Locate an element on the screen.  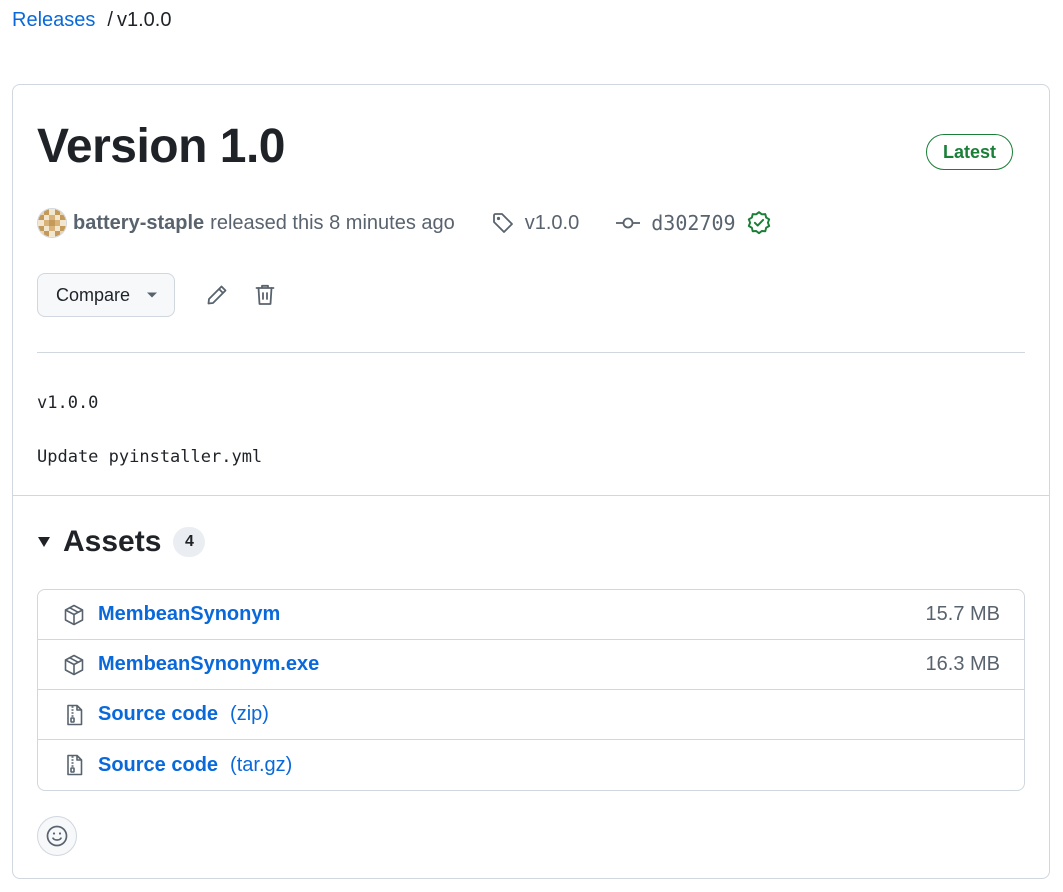
commit-link: d302709 is located at coordinates (675, 223).